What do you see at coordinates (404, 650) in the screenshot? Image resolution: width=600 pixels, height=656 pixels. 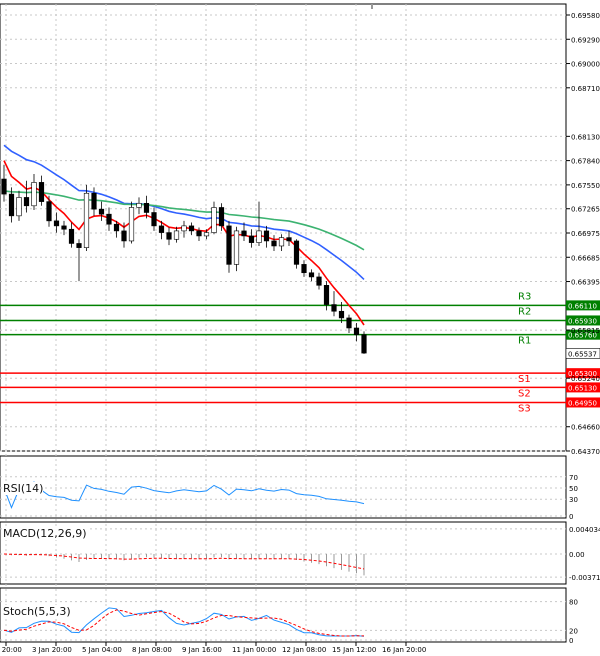 I see `time-tick-label: 16 Jan 20:00` at bounding box center [404, 650].